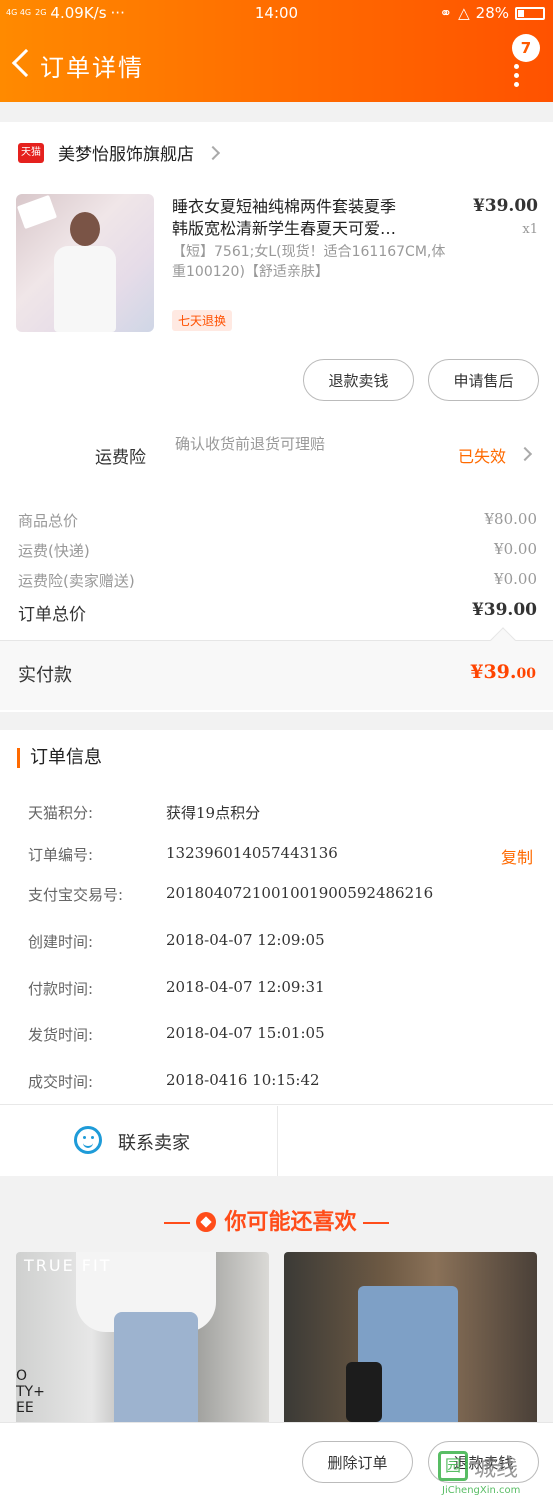  I want to click on info-row-points: 天猫积分: 获得19点积分, so click(281, 812).